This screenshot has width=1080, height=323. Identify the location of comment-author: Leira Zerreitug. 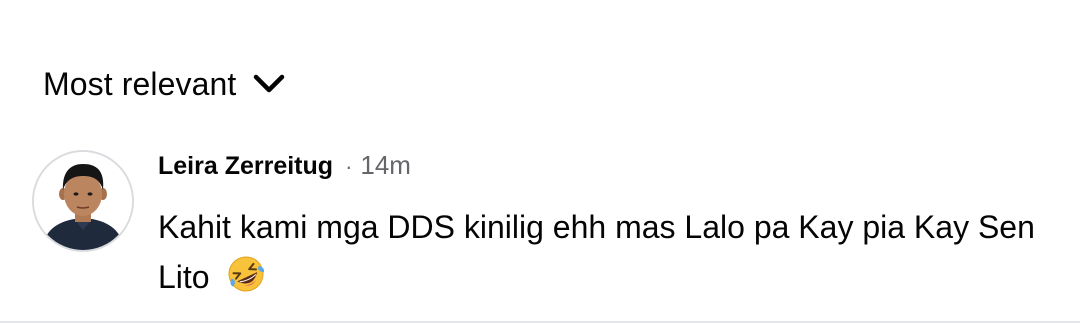
(245, 166).